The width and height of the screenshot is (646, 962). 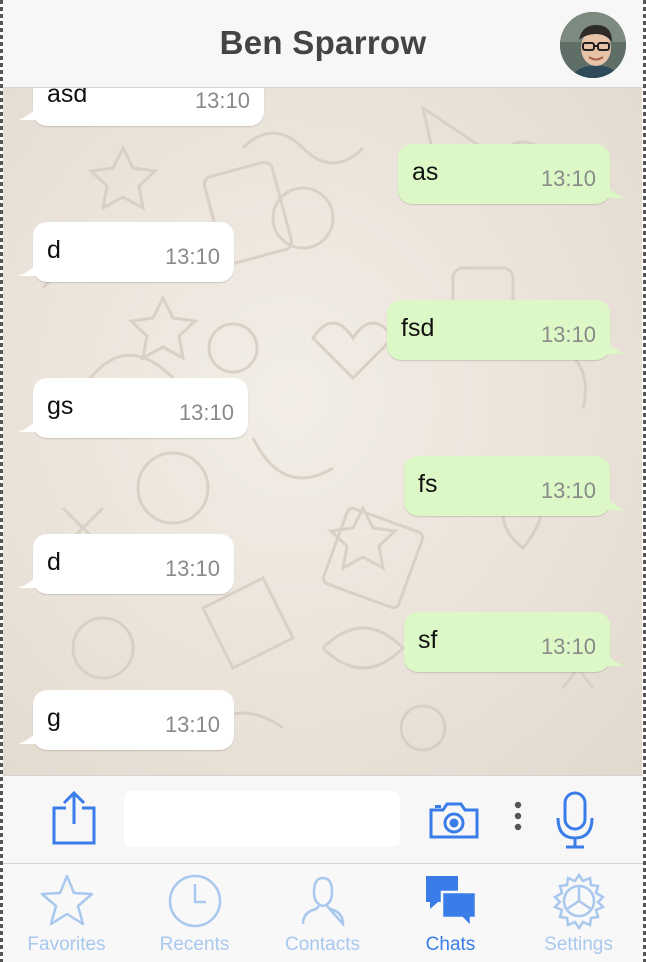 I want to click on message-text: fsd, so click(x=418, y=328).